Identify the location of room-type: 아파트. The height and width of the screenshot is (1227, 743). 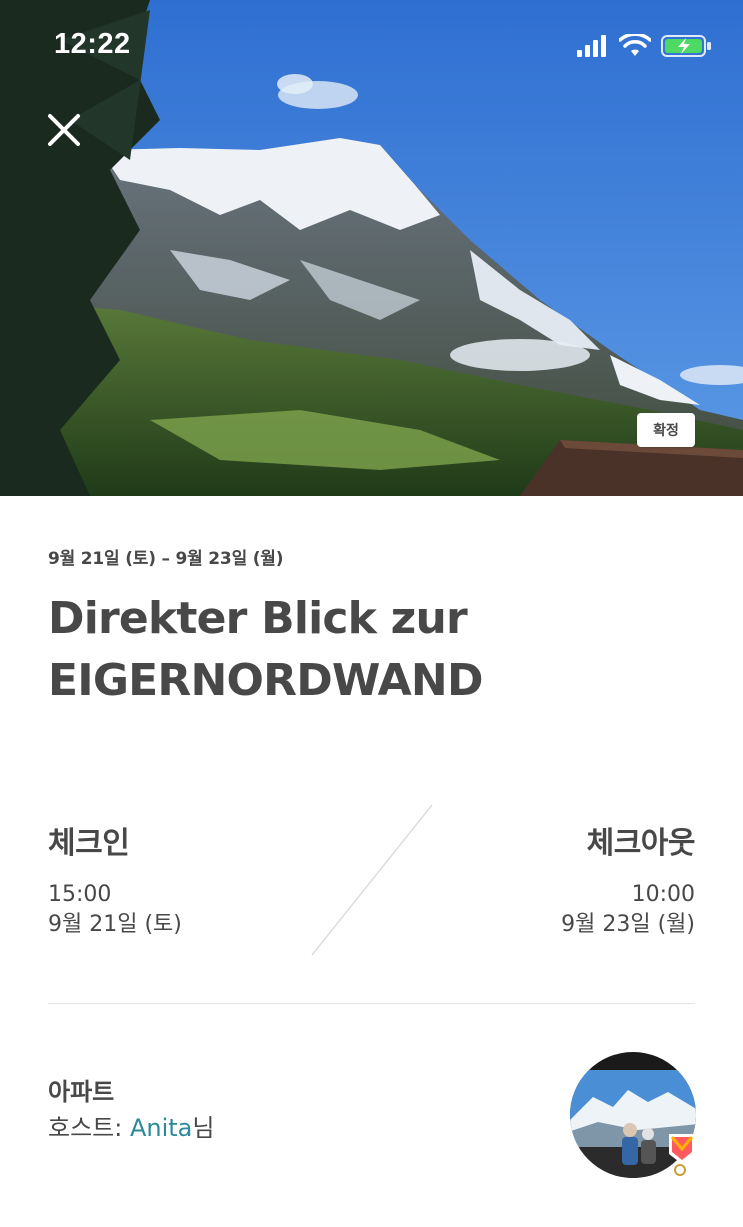
(81, 1092).